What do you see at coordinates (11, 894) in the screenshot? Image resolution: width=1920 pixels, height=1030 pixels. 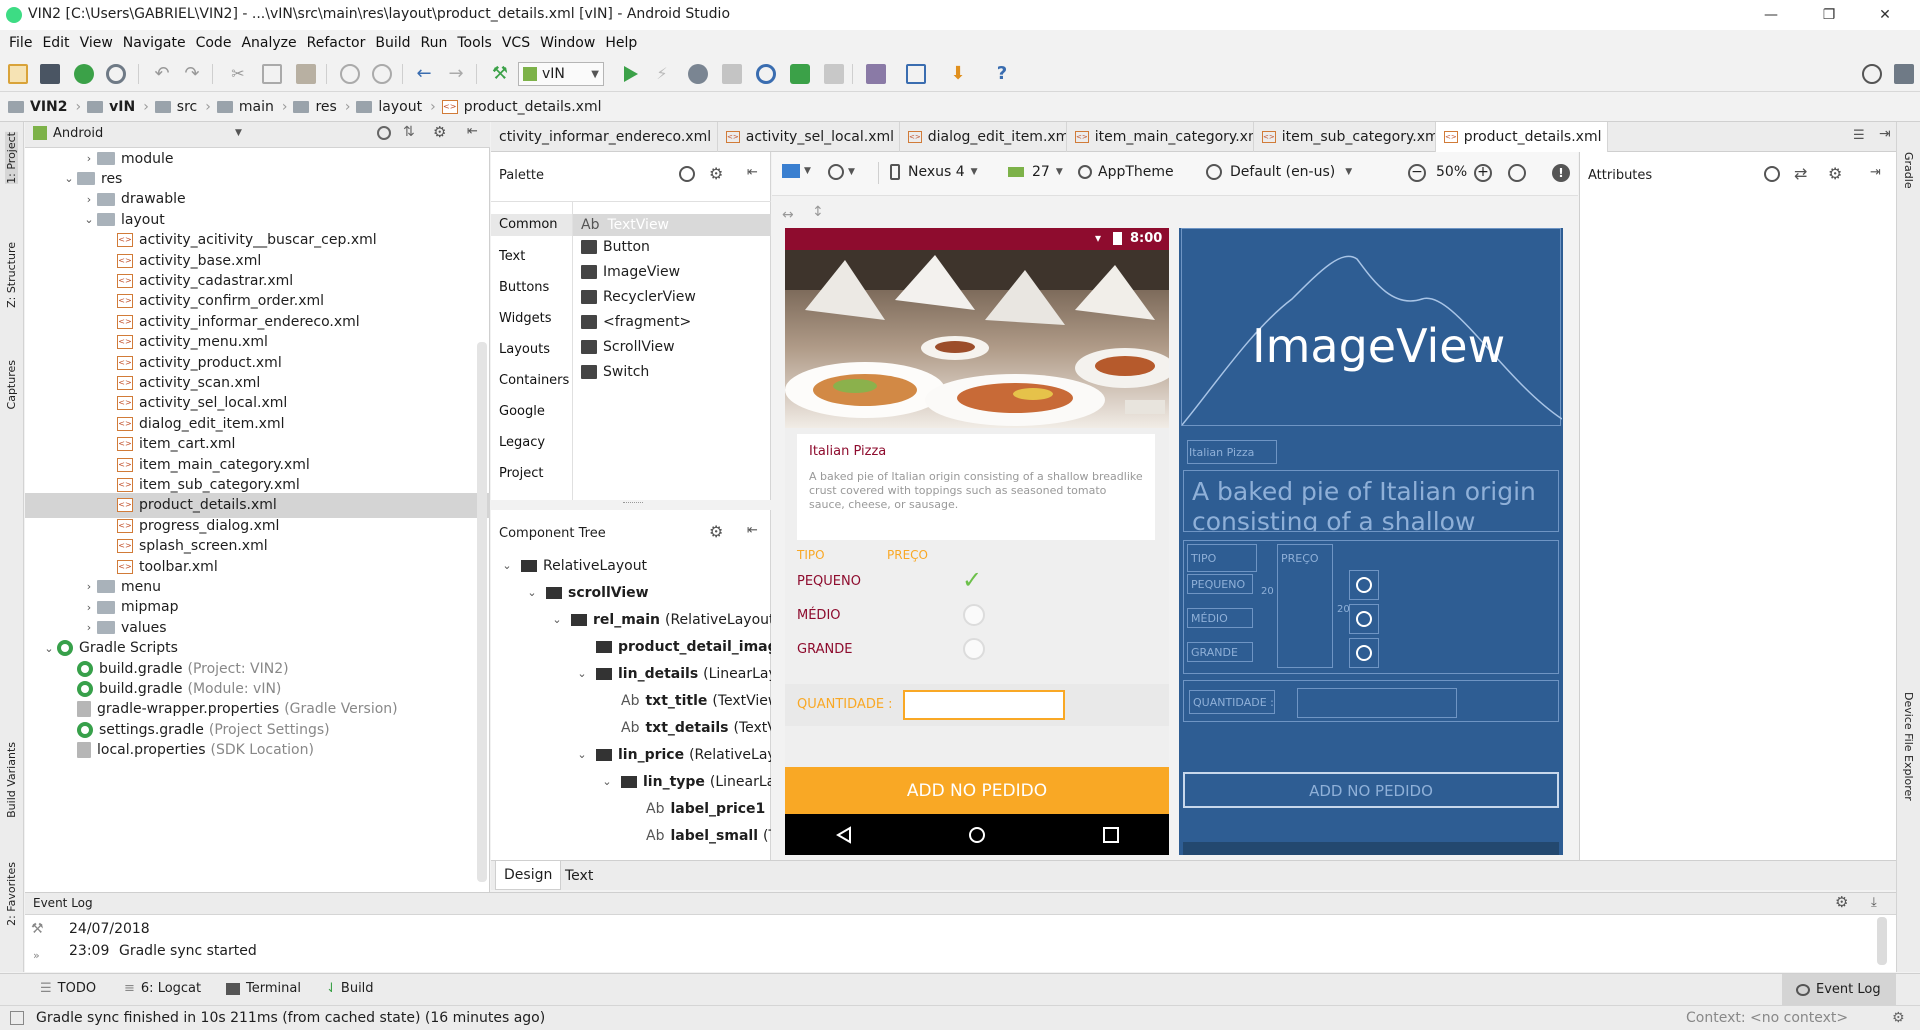 I see `tab-favorites: 2: Favorites` at bounding box center [11, 894].